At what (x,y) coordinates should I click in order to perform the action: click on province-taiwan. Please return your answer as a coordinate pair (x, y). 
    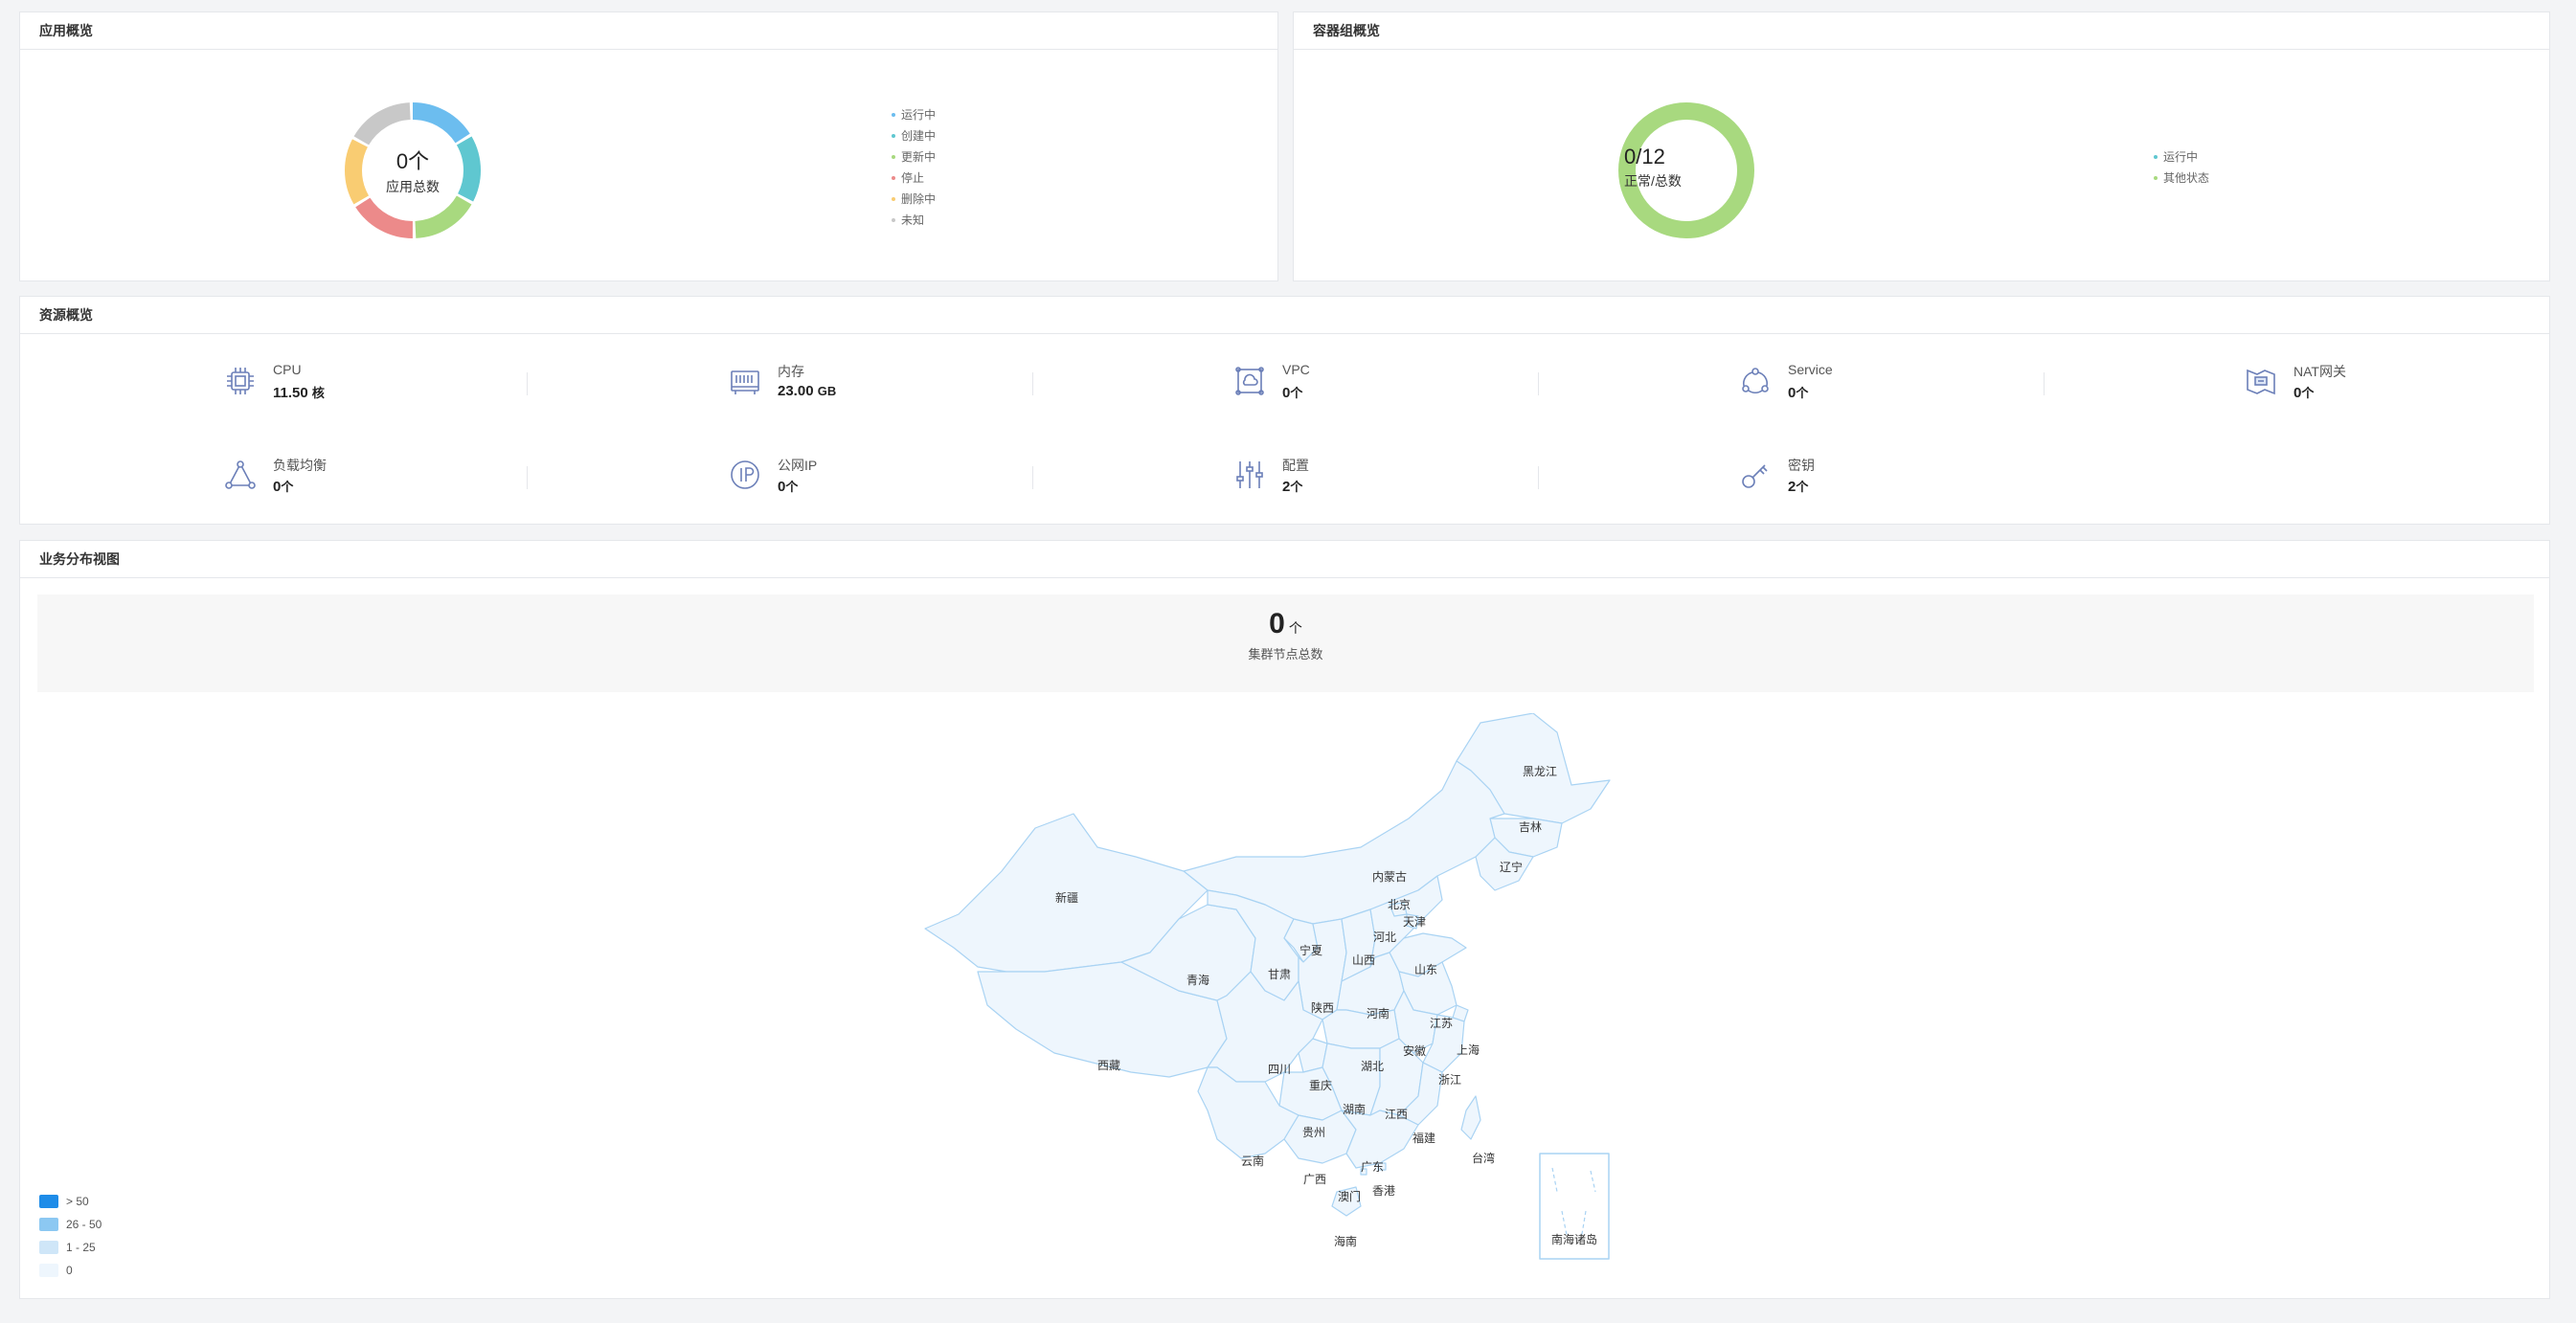
    Looking at the image, I should click on (1470, 1117).